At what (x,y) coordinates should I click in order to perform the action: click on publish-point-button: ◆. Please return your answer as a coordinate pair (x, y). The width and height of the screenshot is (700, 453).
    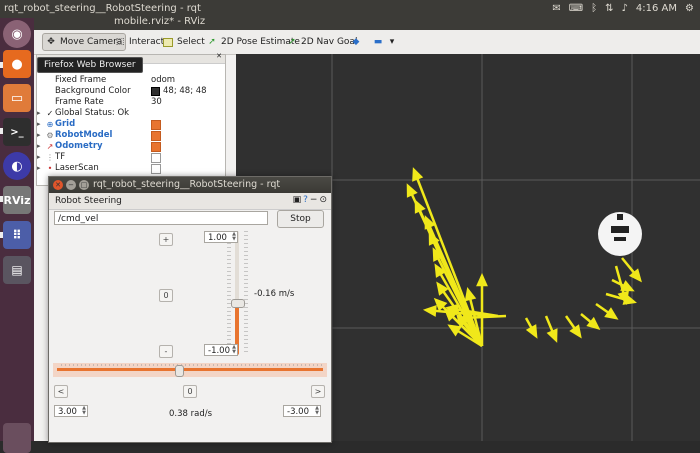
    Looking at the image, I should click on (356, 42).